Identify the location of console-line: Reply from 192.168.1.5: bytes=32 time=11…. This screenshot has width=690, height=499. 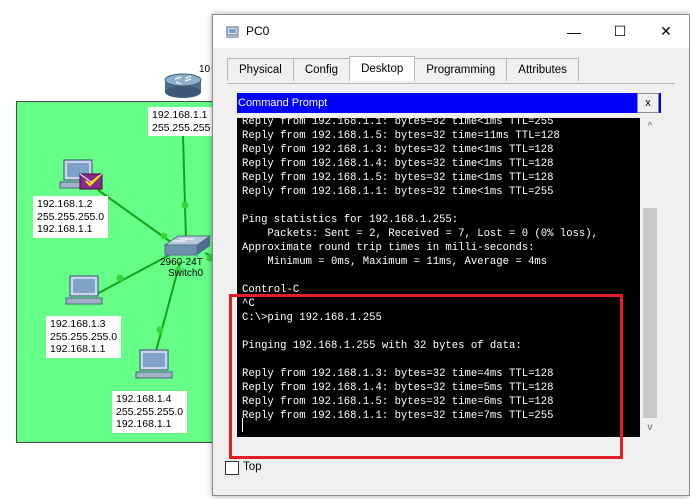
(401, 136).